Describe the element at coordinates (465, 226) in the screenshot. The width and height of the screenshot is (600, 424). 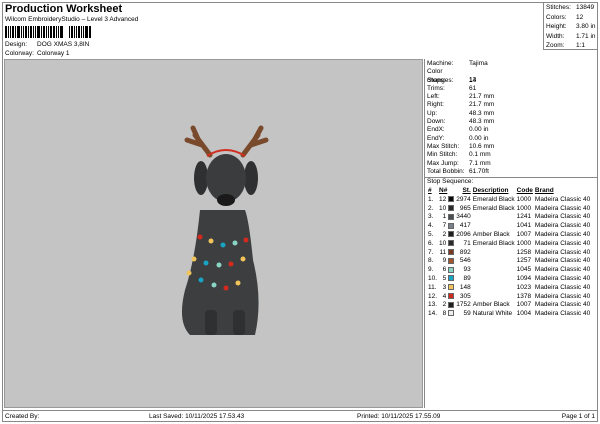
I see `stitch-count: 417` at that location.